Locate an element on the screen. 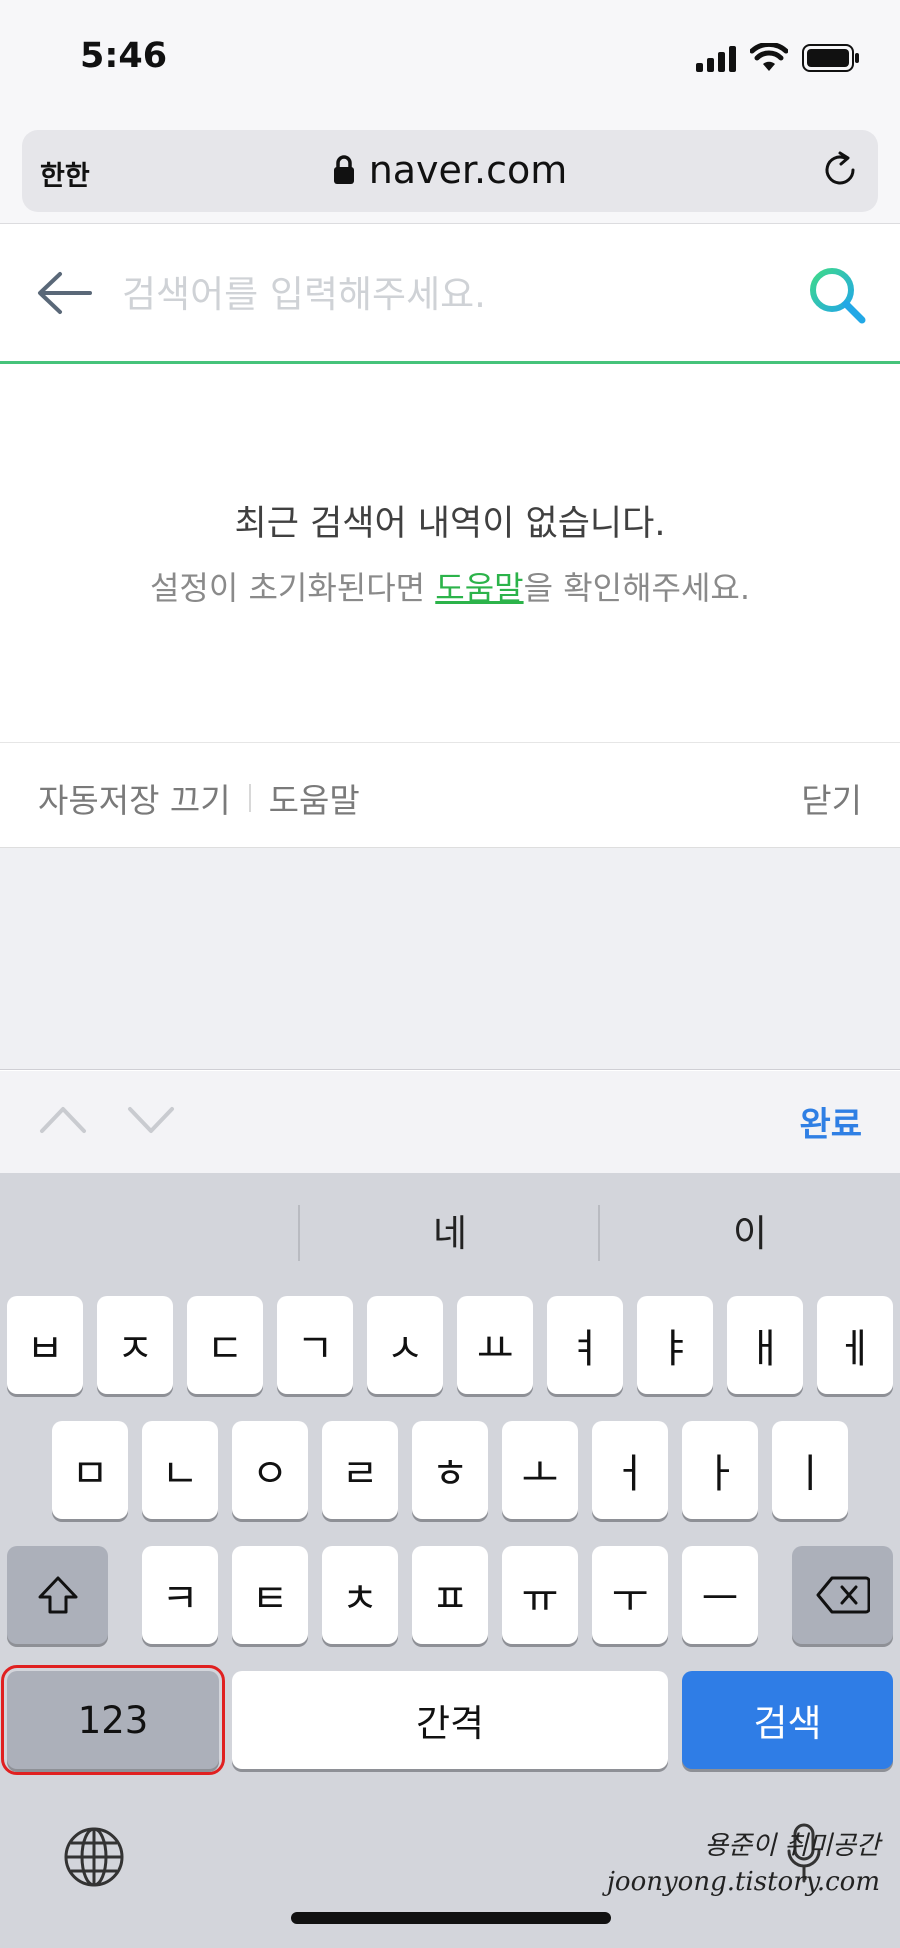 Image resolution: width=900 pixels, height=1948 pixels. search-input is located at coordinates (442, 294).